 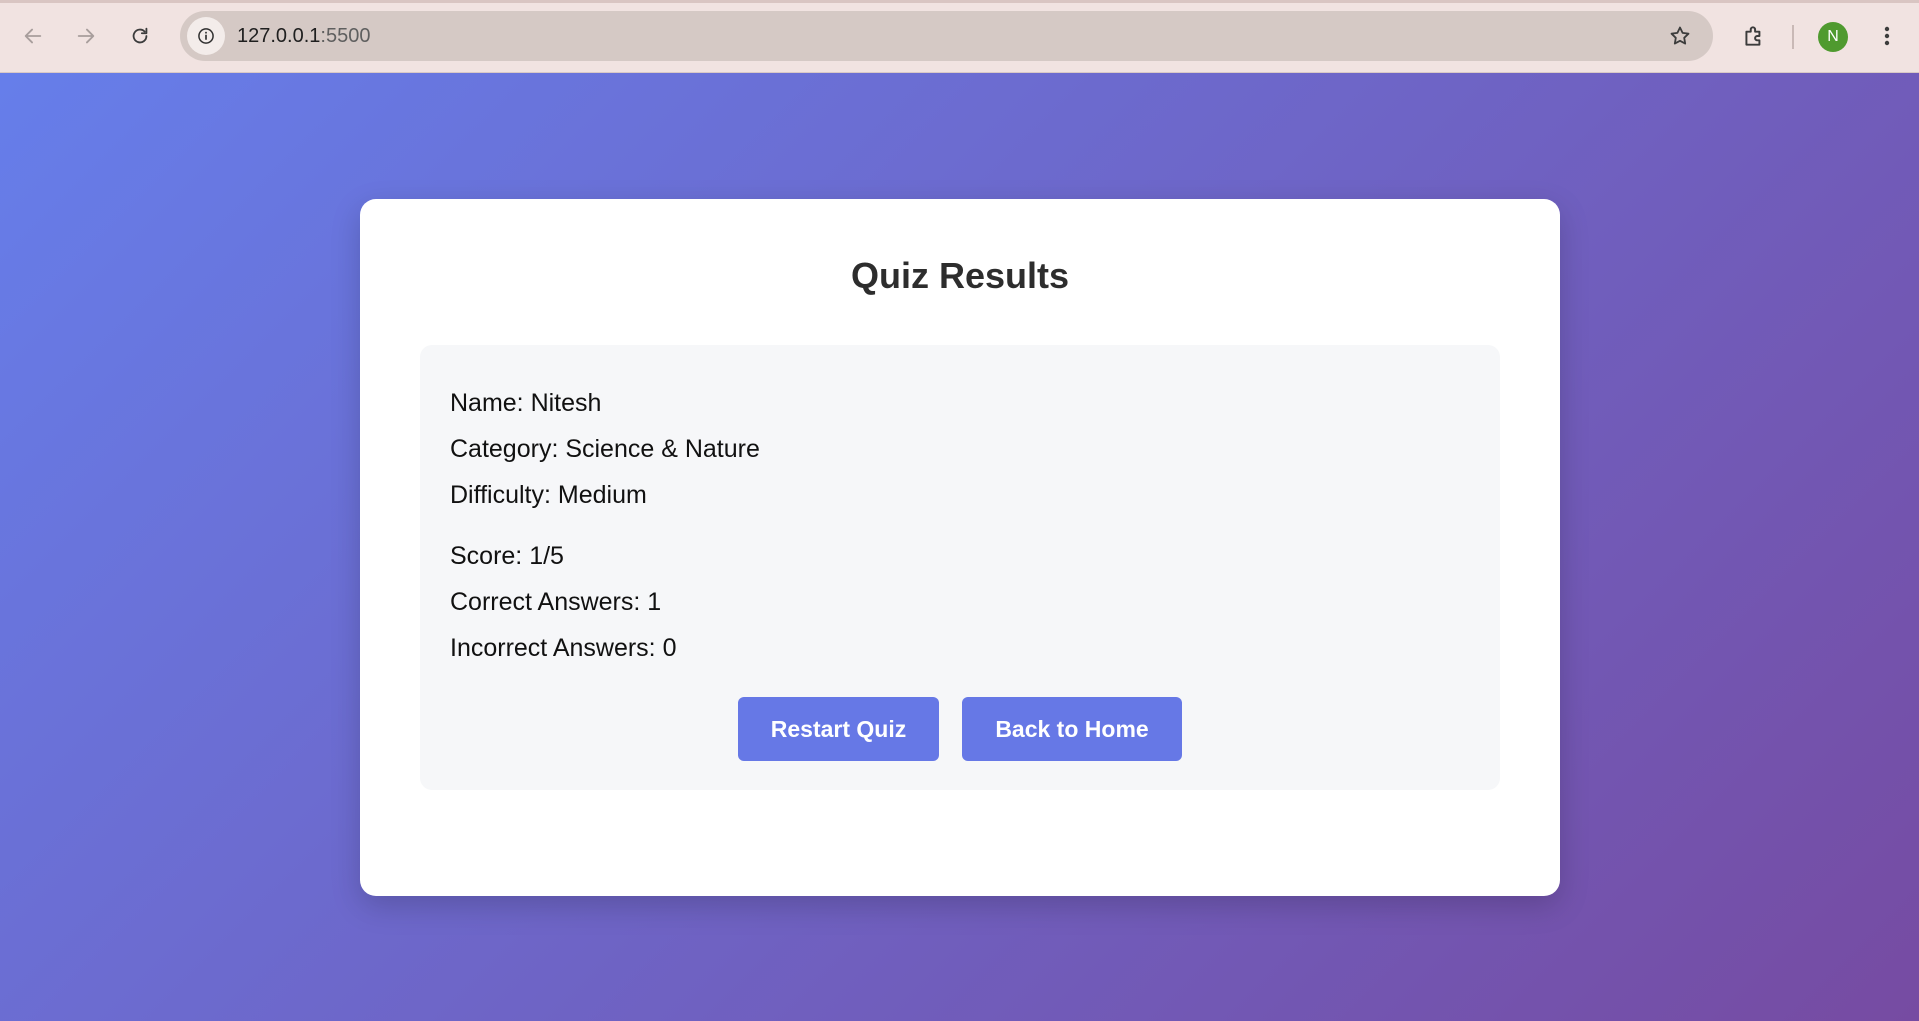 I want to click on extensions-button, so click(x=1754, y=36).